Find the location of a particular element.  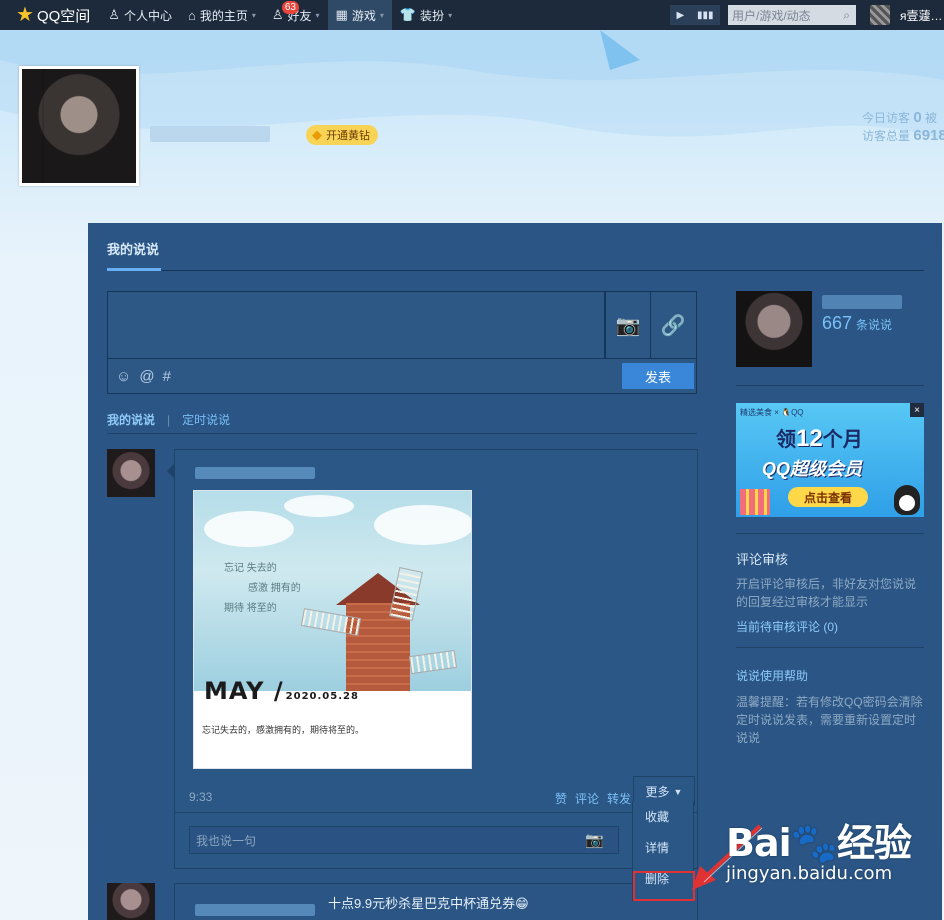

hashtag-icon: # is located at coordinates (167, 376).